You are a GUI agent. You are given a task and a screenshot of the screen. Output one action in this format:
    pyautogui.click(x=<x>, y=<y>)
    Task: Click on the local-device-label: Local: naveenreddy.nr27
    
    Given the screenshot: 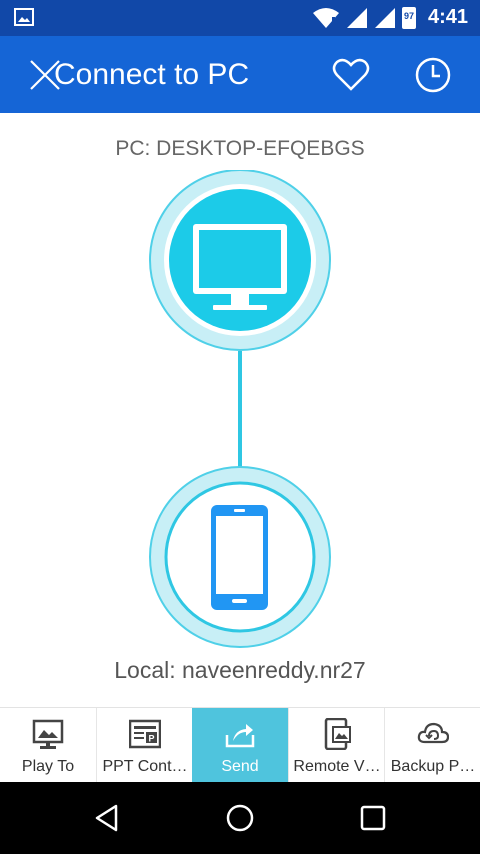 What is the action you would take?
    pyautogui.click(x=240, y=670)
    